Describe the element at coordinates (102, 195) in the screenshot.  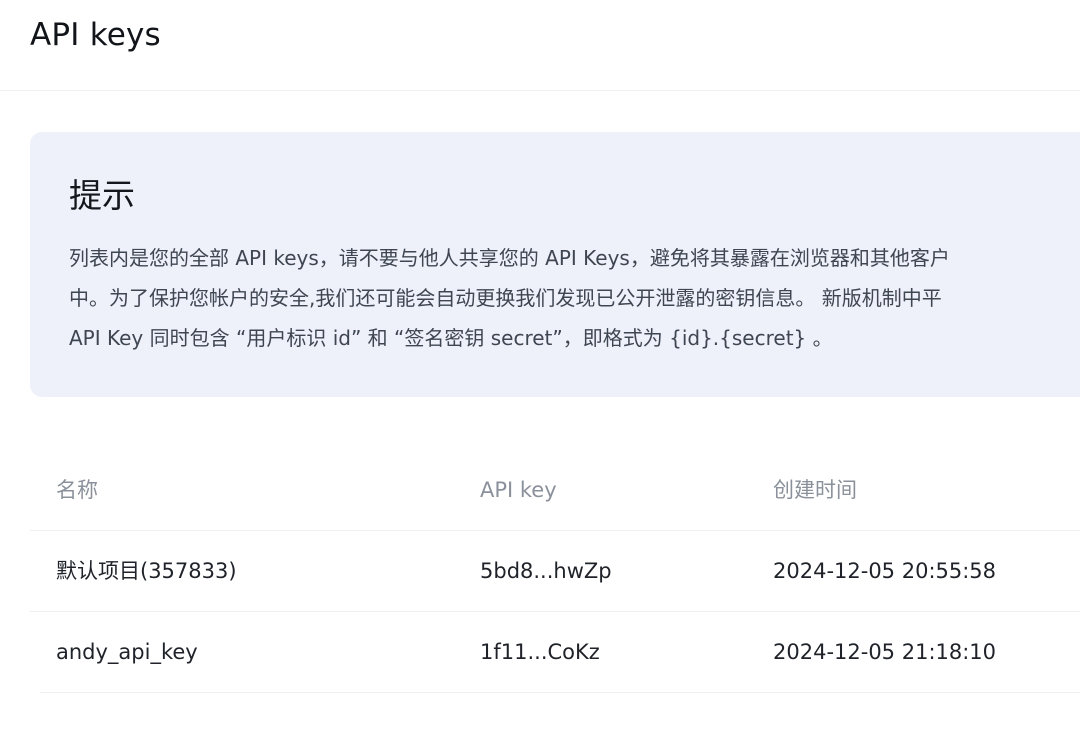
I see `notice-title: 提示` at that location.